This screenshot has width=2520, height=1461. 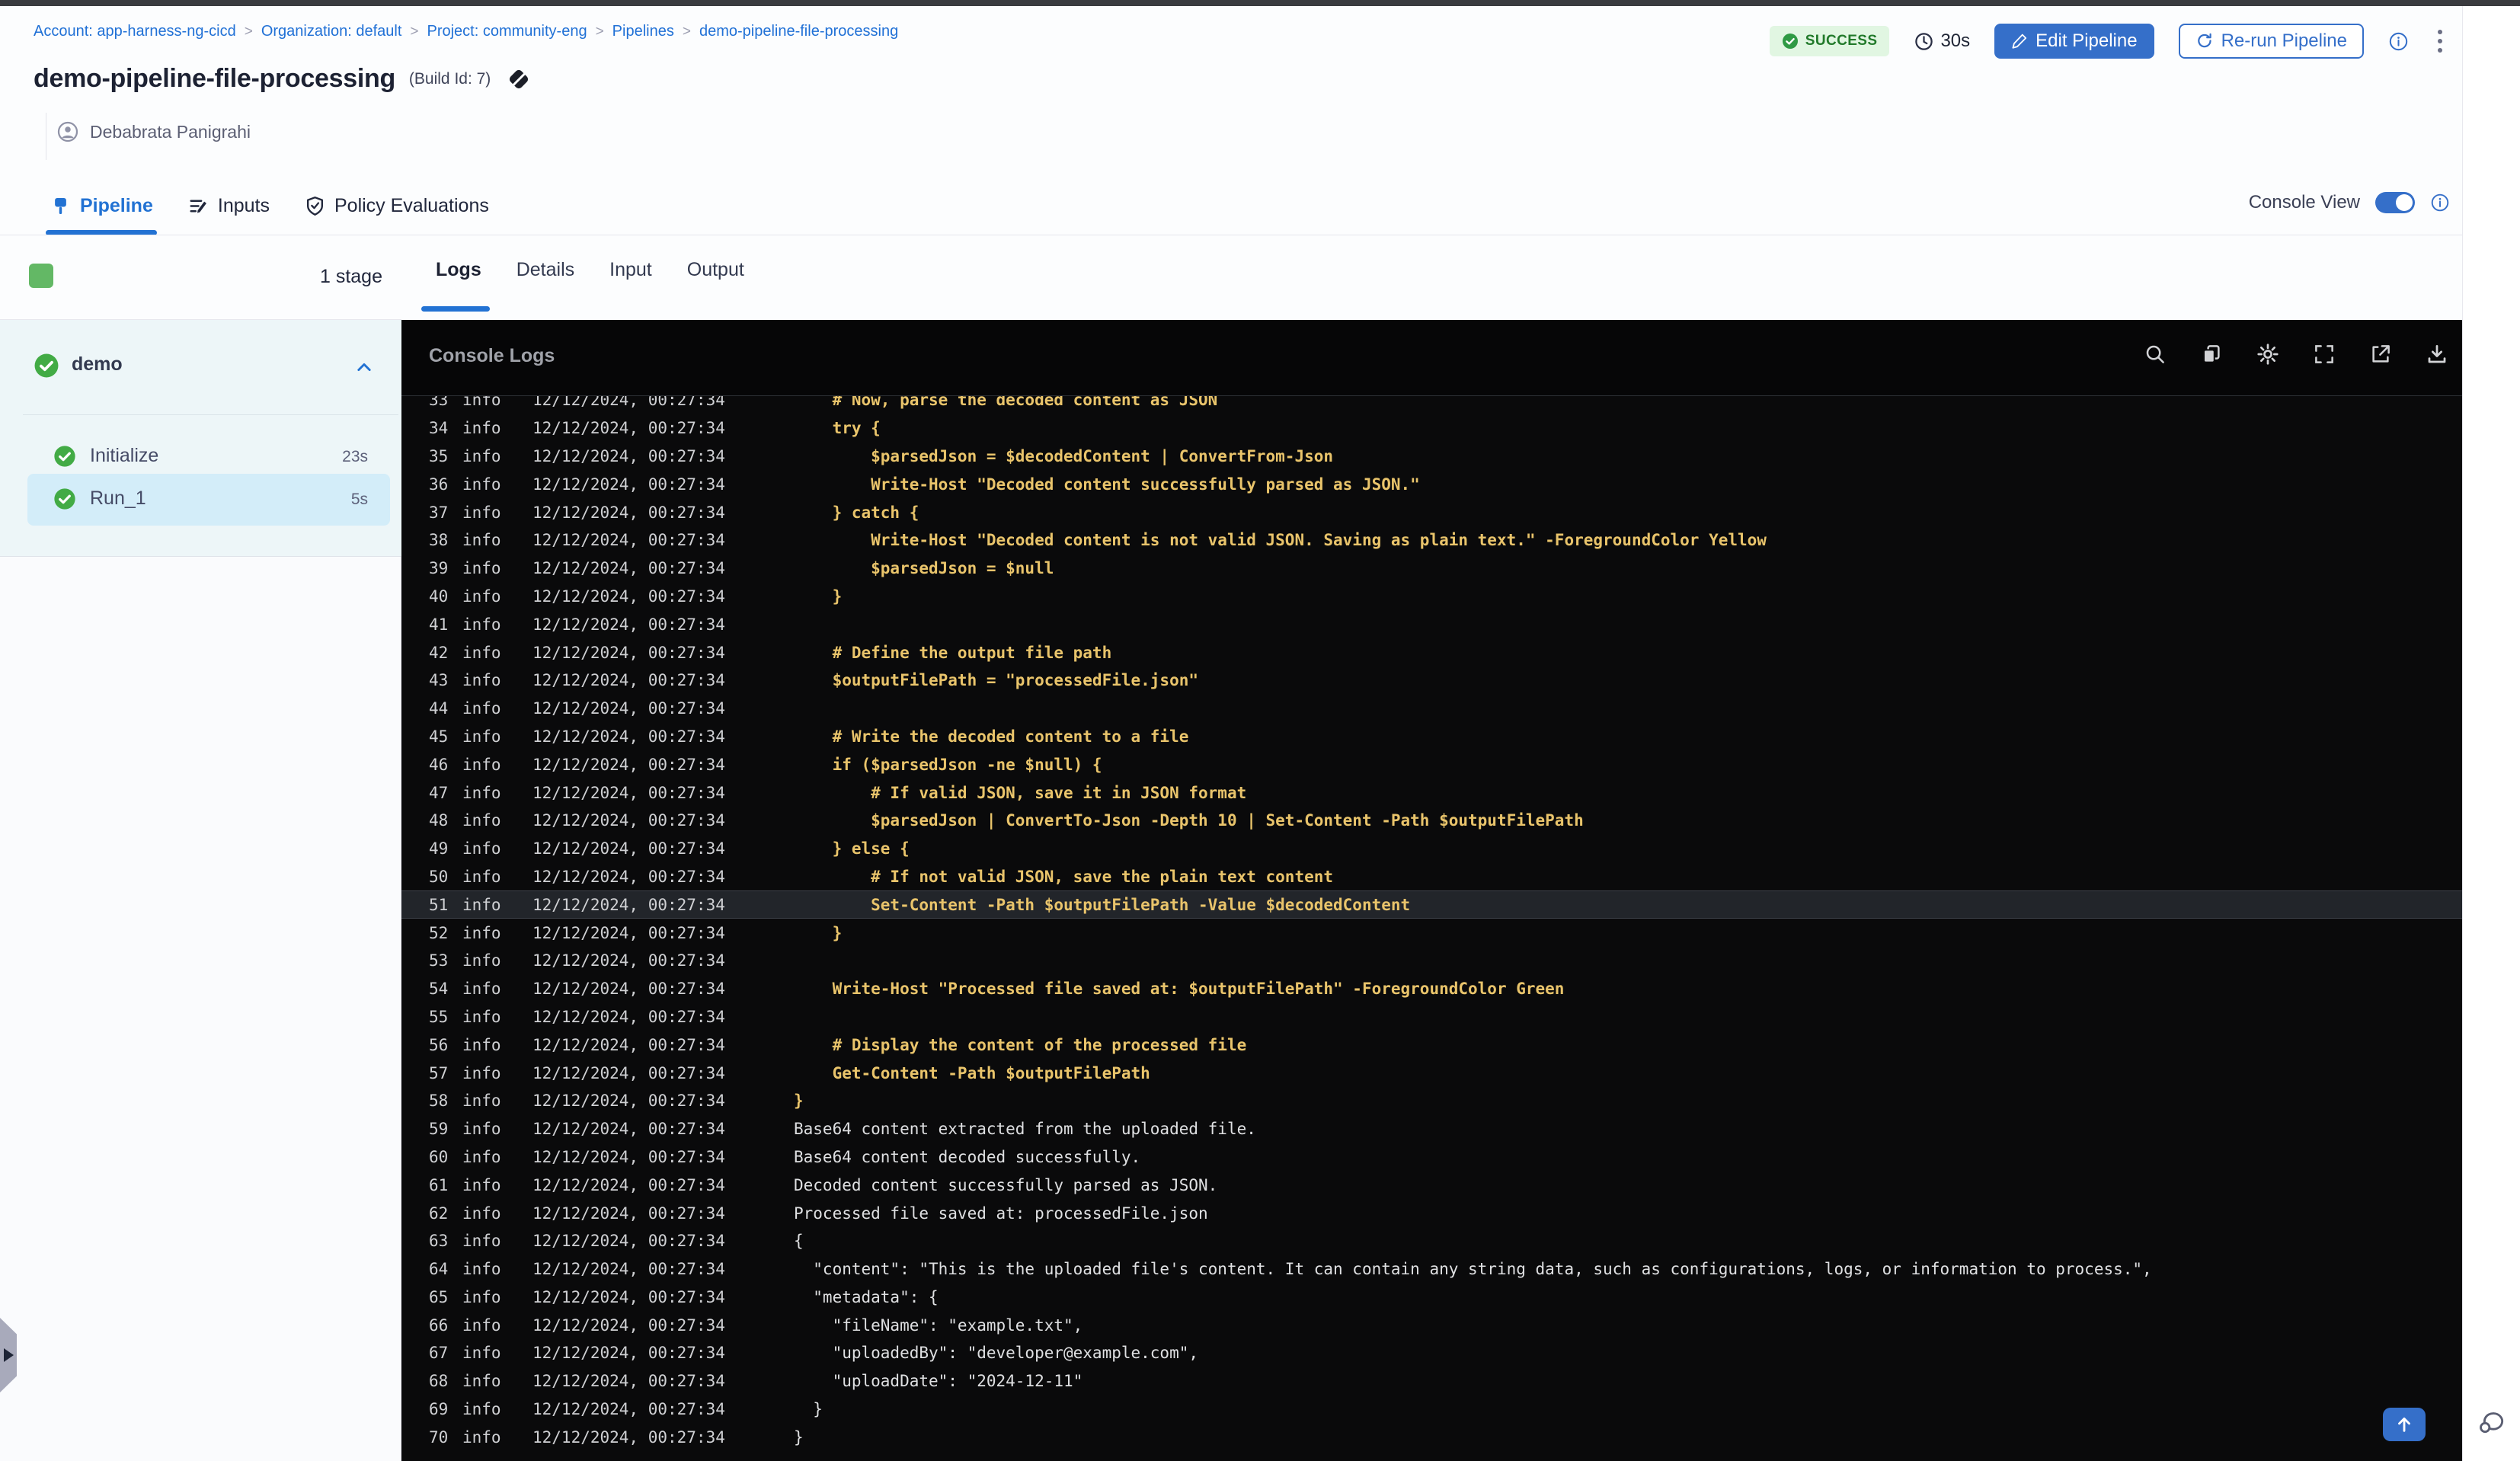 I want to click on rerun-info-icon, so click(x=2398, y=41).